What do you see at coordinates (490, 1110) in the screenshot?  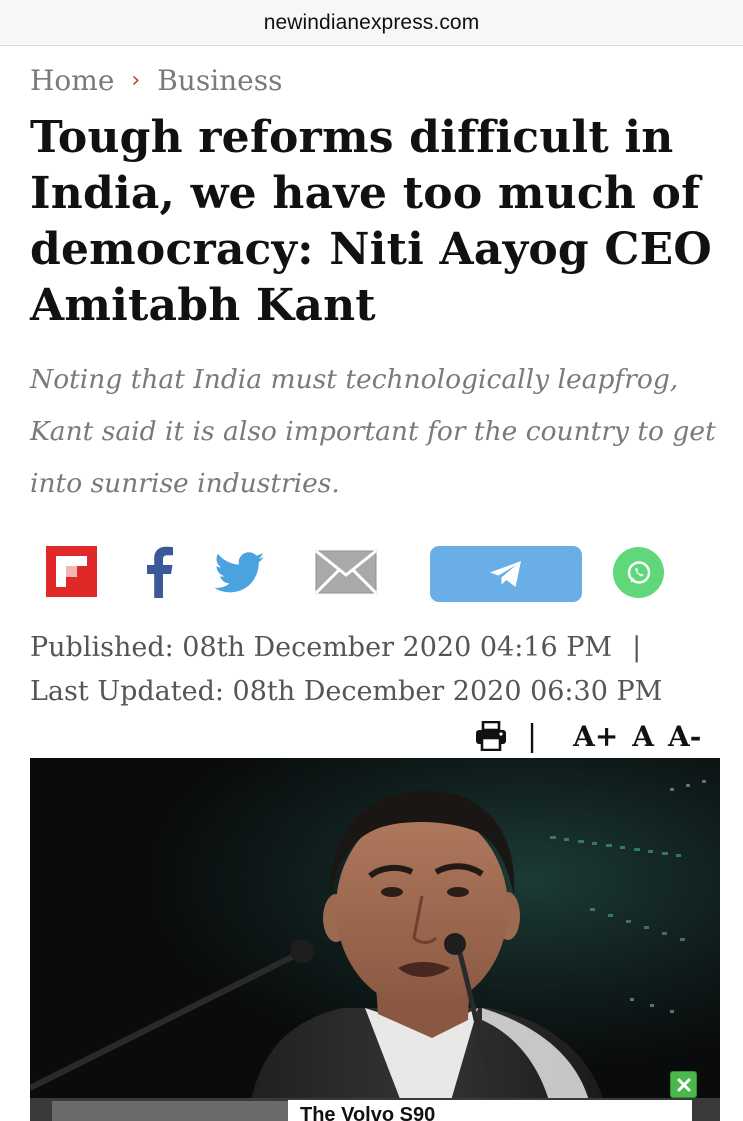 I see `ad-card: The Volvo S90` at bounding box center [490, 1110].